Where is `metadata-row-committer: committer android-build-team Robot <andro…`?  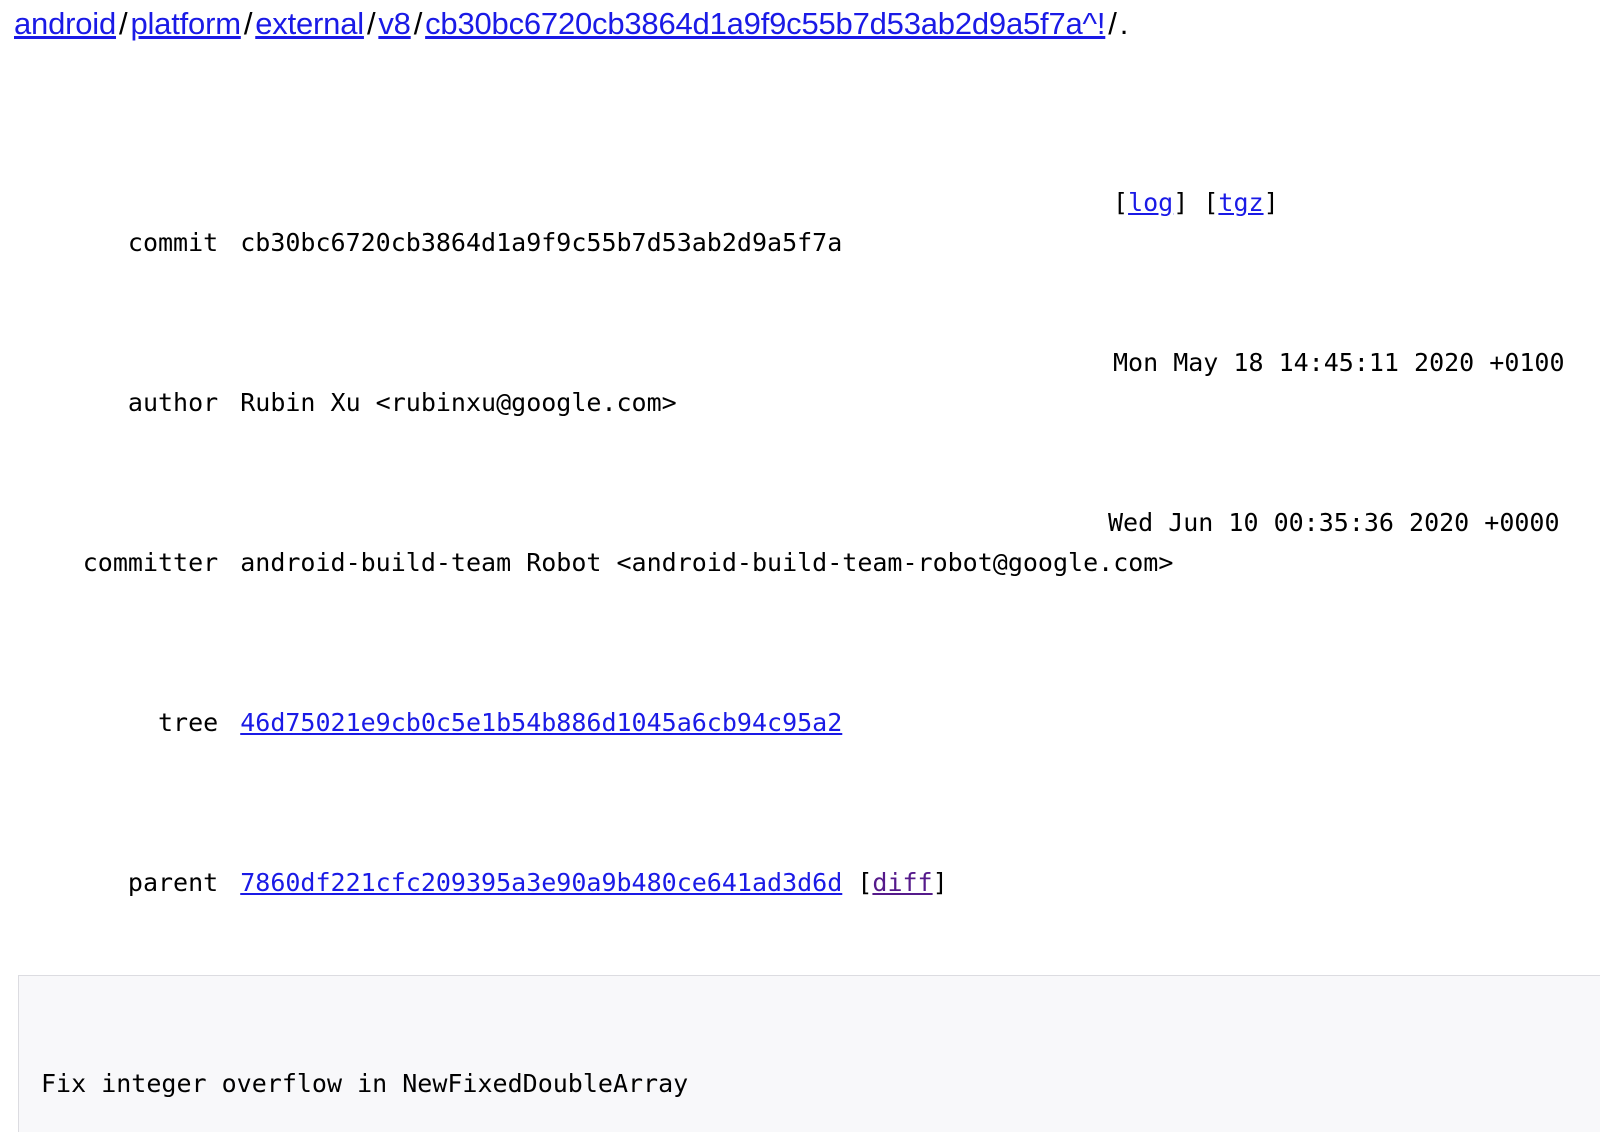
metadata-row-committer: committer android-build-team Robot <andro… is located at coordinates (800, 540).